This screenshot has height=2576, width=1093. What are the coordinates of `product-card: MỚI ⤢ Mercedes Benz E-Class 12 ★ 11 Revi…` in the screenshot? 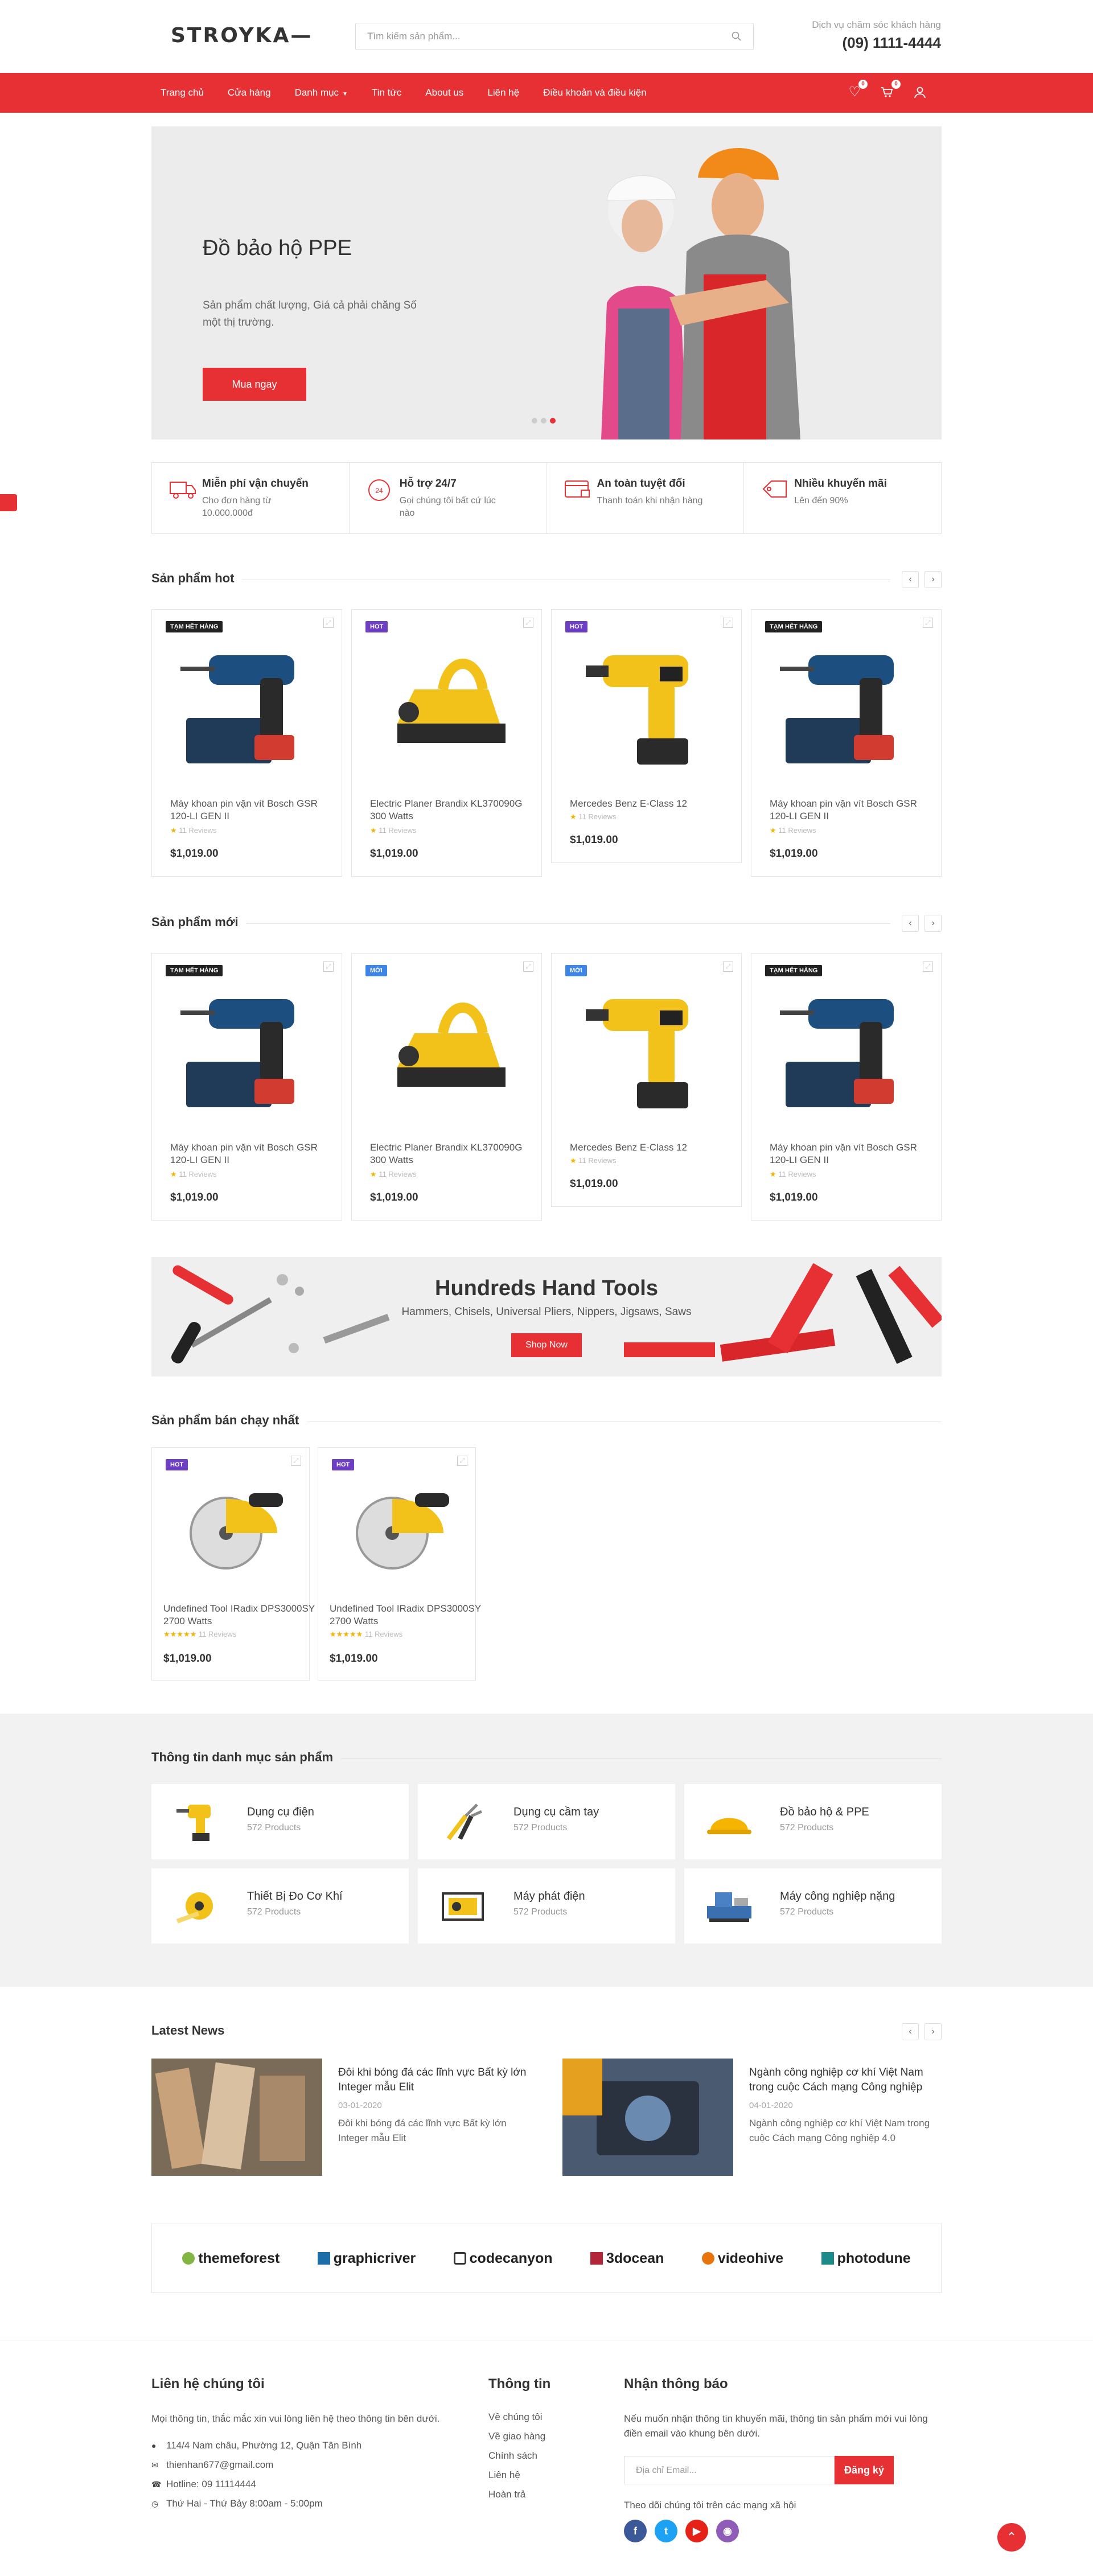 It's located at (646, 1080).